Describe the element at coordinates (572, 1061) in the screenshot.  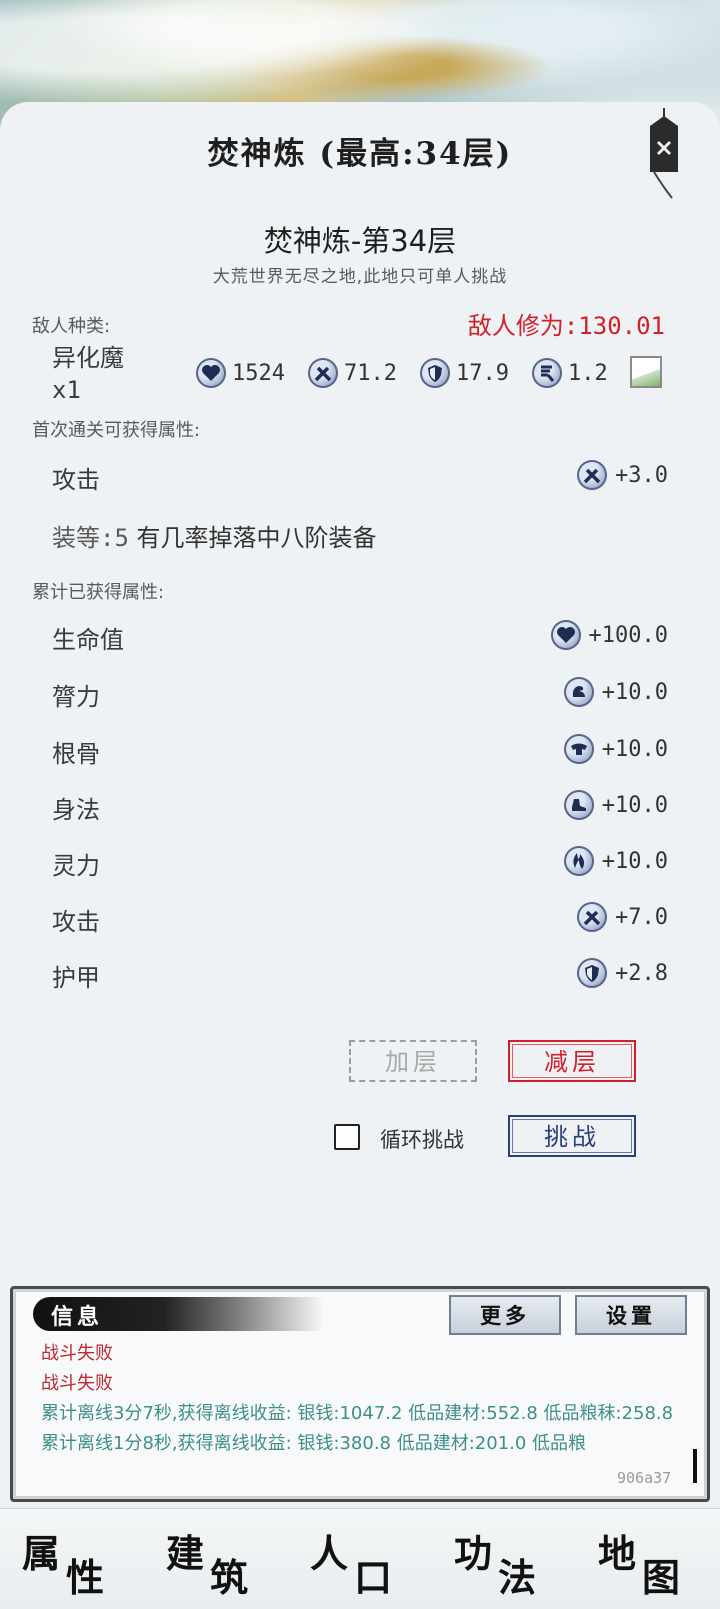
I see `sub-layer-button: 减层` at that location.